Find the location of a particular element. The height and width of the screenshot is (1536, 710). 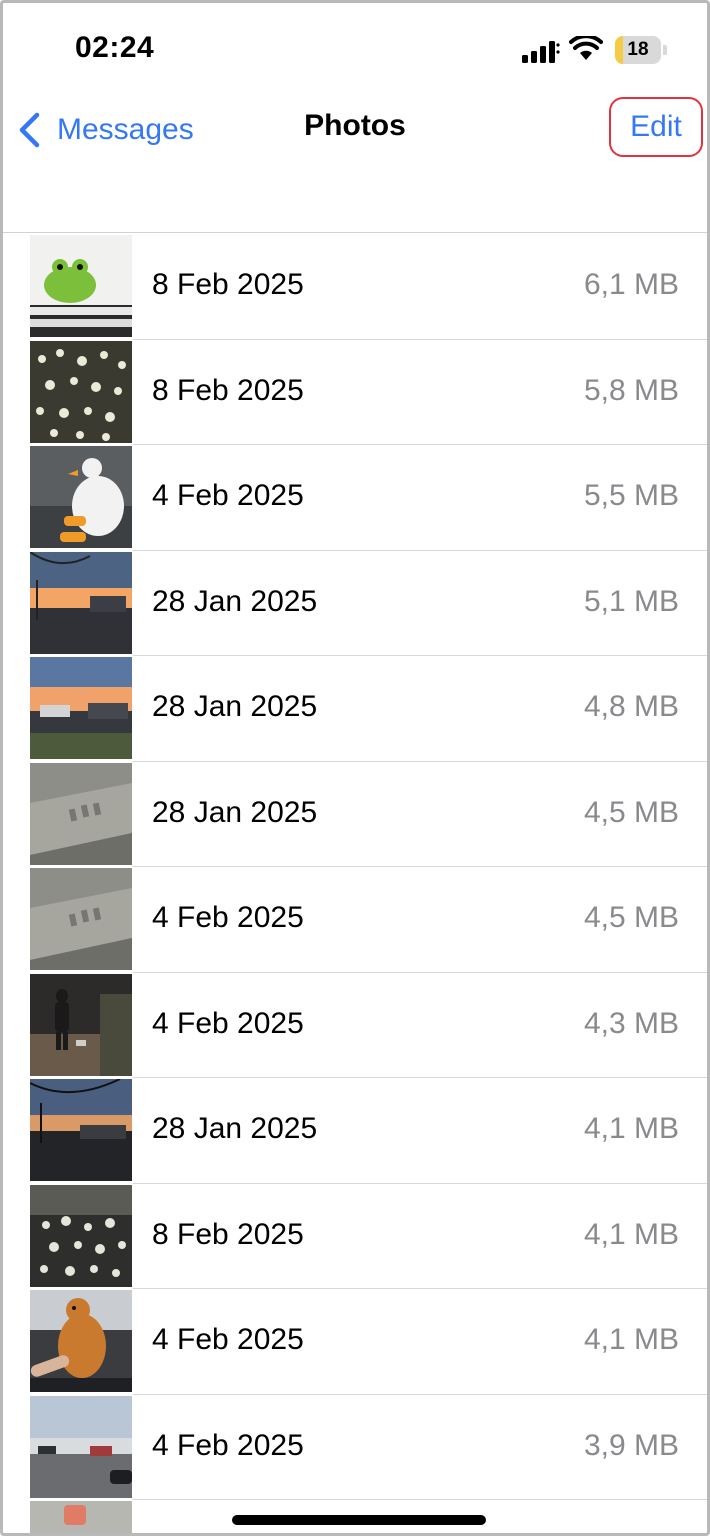

photo-row: 28 Jan 2025 4,8 MB is located at coordinates (355, 709).